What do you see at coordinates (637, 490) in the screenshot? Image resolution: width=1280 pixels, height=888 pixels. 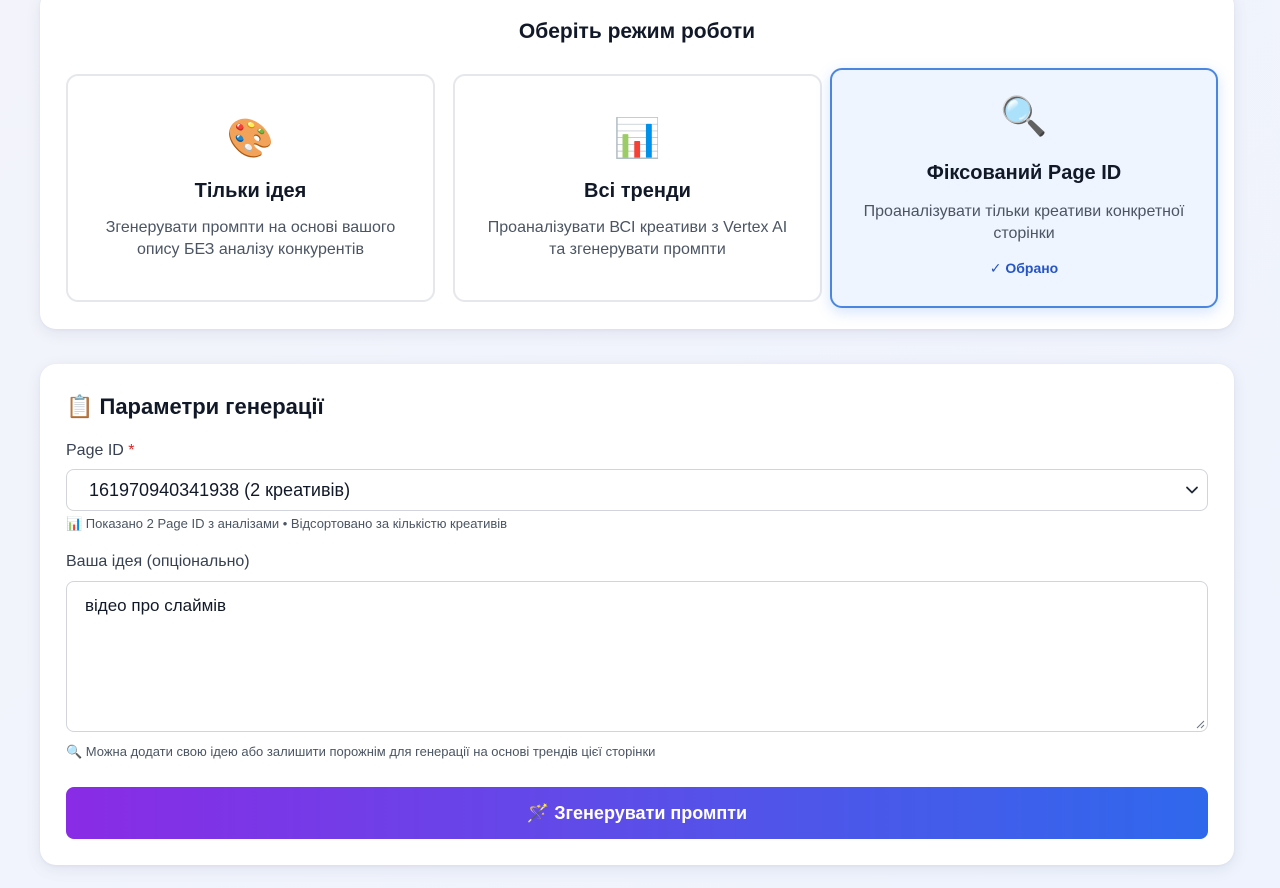 I see `page-id-select: 161970940341938 (2 креативів)` at bounding box center [637, 490].